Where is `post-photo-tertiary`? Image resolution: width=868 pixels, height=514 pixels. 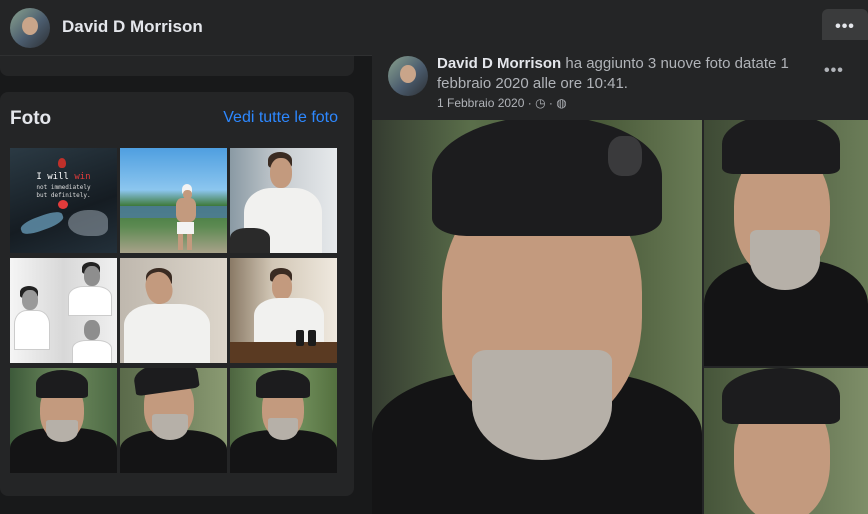 post-photo-tertiary is located at coordinates (786, 441).